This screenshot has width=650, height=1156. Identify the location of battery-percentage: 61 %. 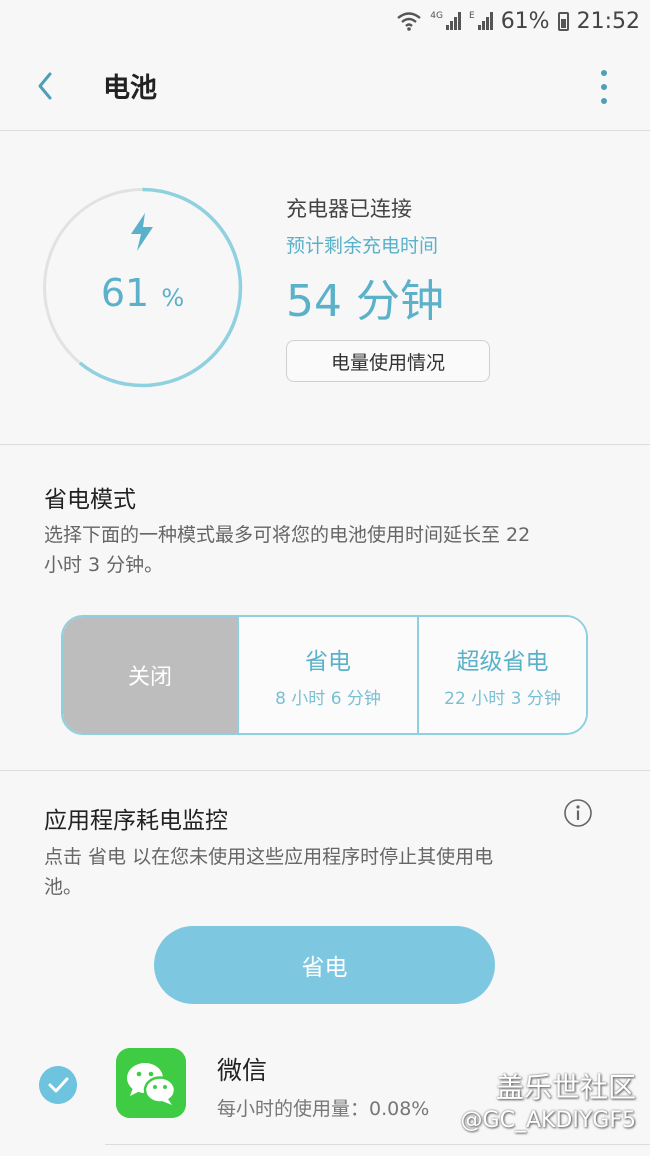
(142, 293).